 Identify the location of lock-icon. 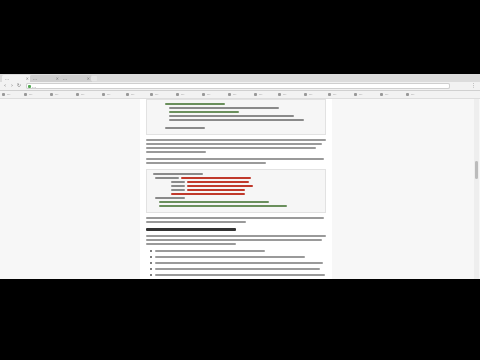
(29, 86).